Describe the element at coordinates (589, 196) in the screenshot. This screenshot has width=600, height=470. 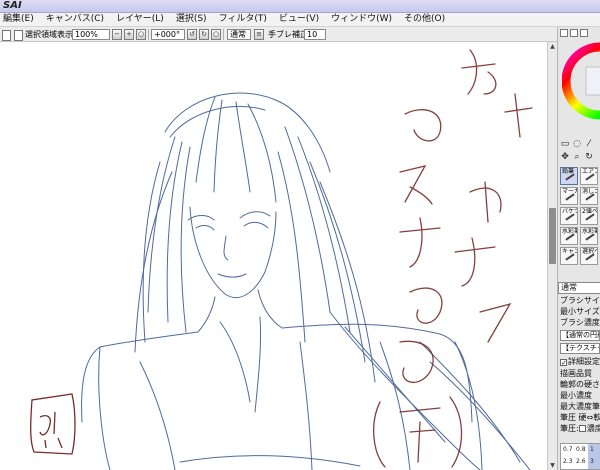
I see `brush-tool-3: 消しゴム` at that location.